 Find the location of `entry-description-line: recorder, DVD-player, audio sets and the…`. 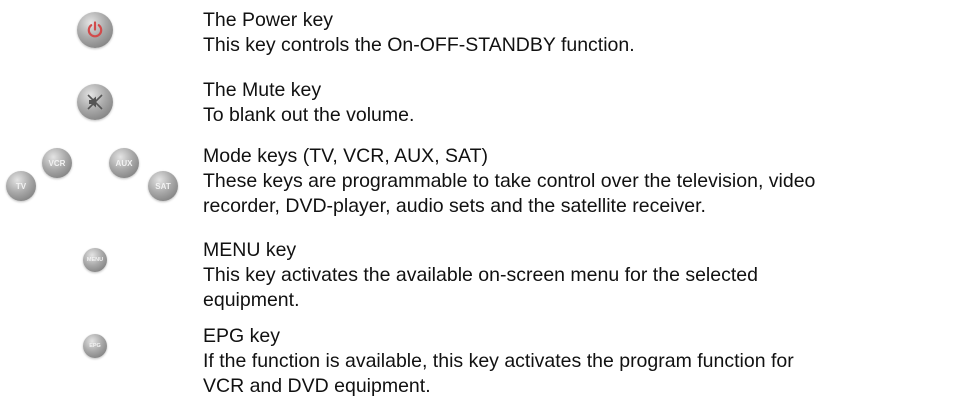

entry-description-line: recorder, DVD-player, audio sets and the… is located at coordinates (454, 206).